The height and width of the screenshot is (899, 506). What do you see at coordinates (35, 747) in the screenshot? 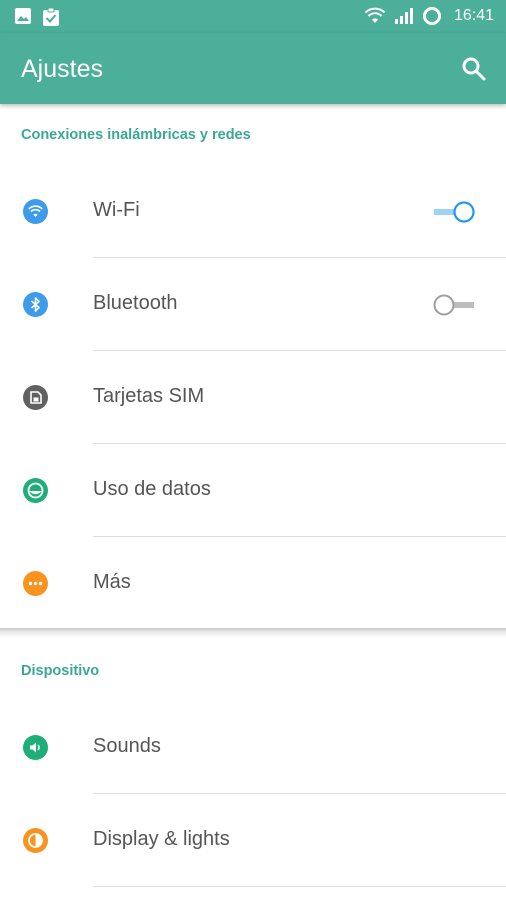
I see `sound-icon` at bounding box center [35, 747].